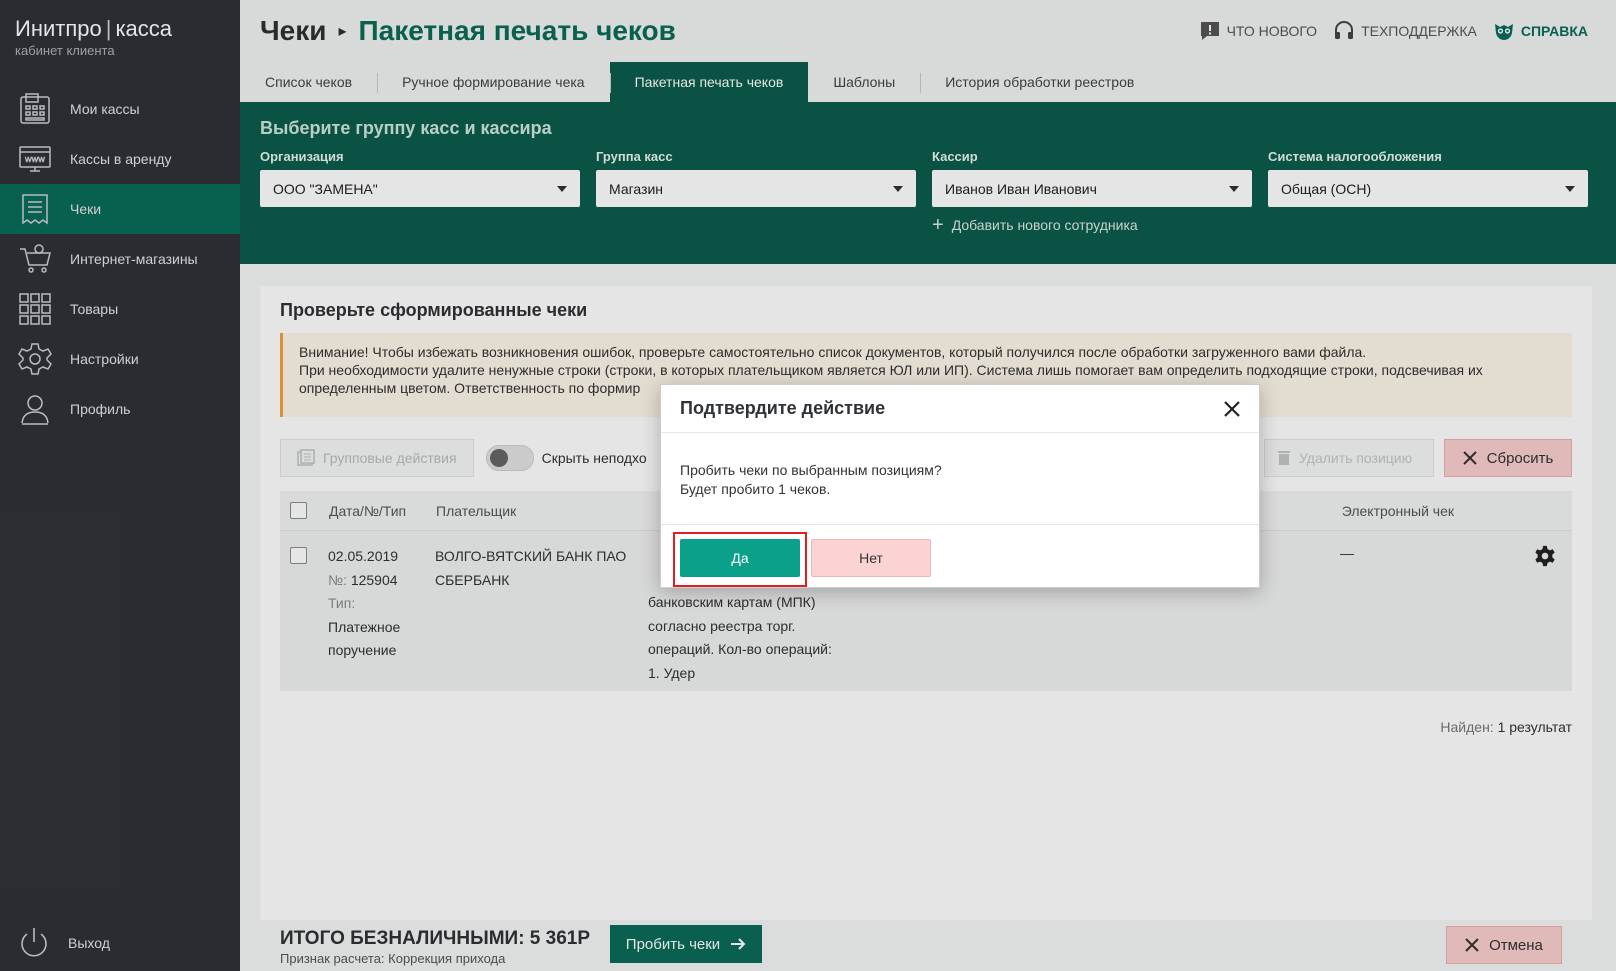 The height and width of the screenshot is (971, 1616). I want to click on no-button: Нет, so click(871, 558).